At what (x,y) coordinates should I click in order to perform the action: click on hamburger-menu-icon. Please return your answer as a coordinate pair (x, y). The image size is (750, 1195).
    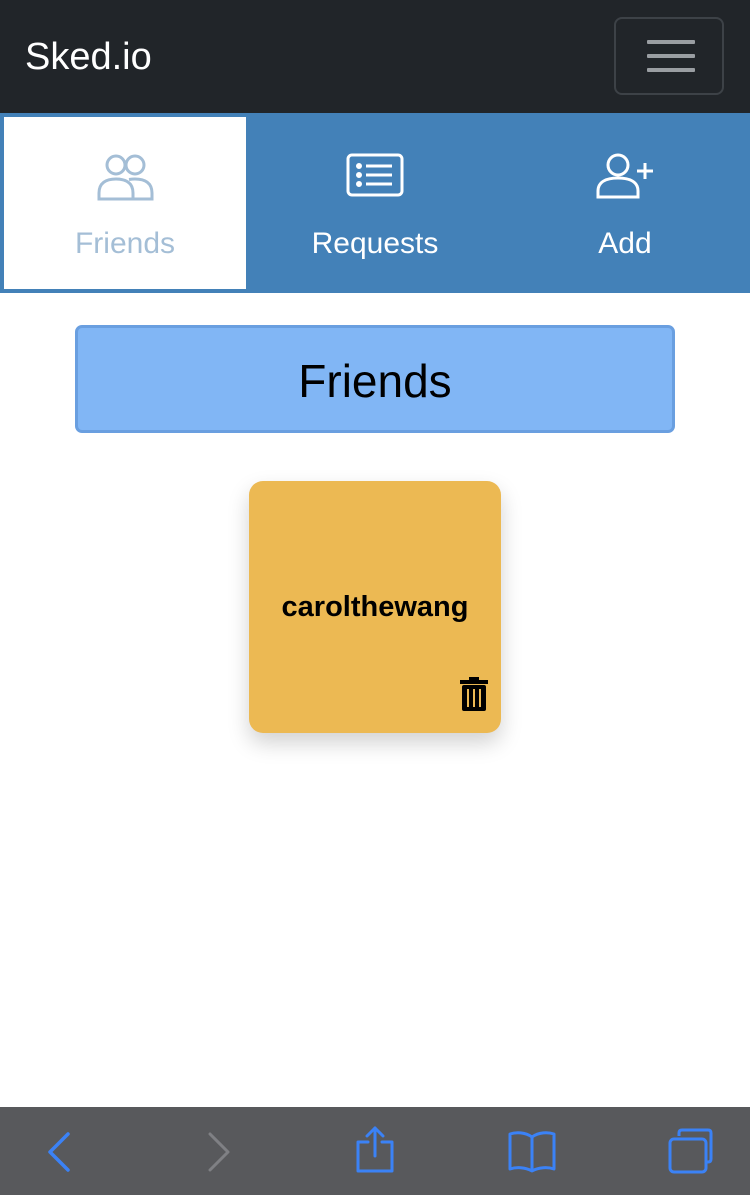
    Looking at the image, I should click on (671, 42).